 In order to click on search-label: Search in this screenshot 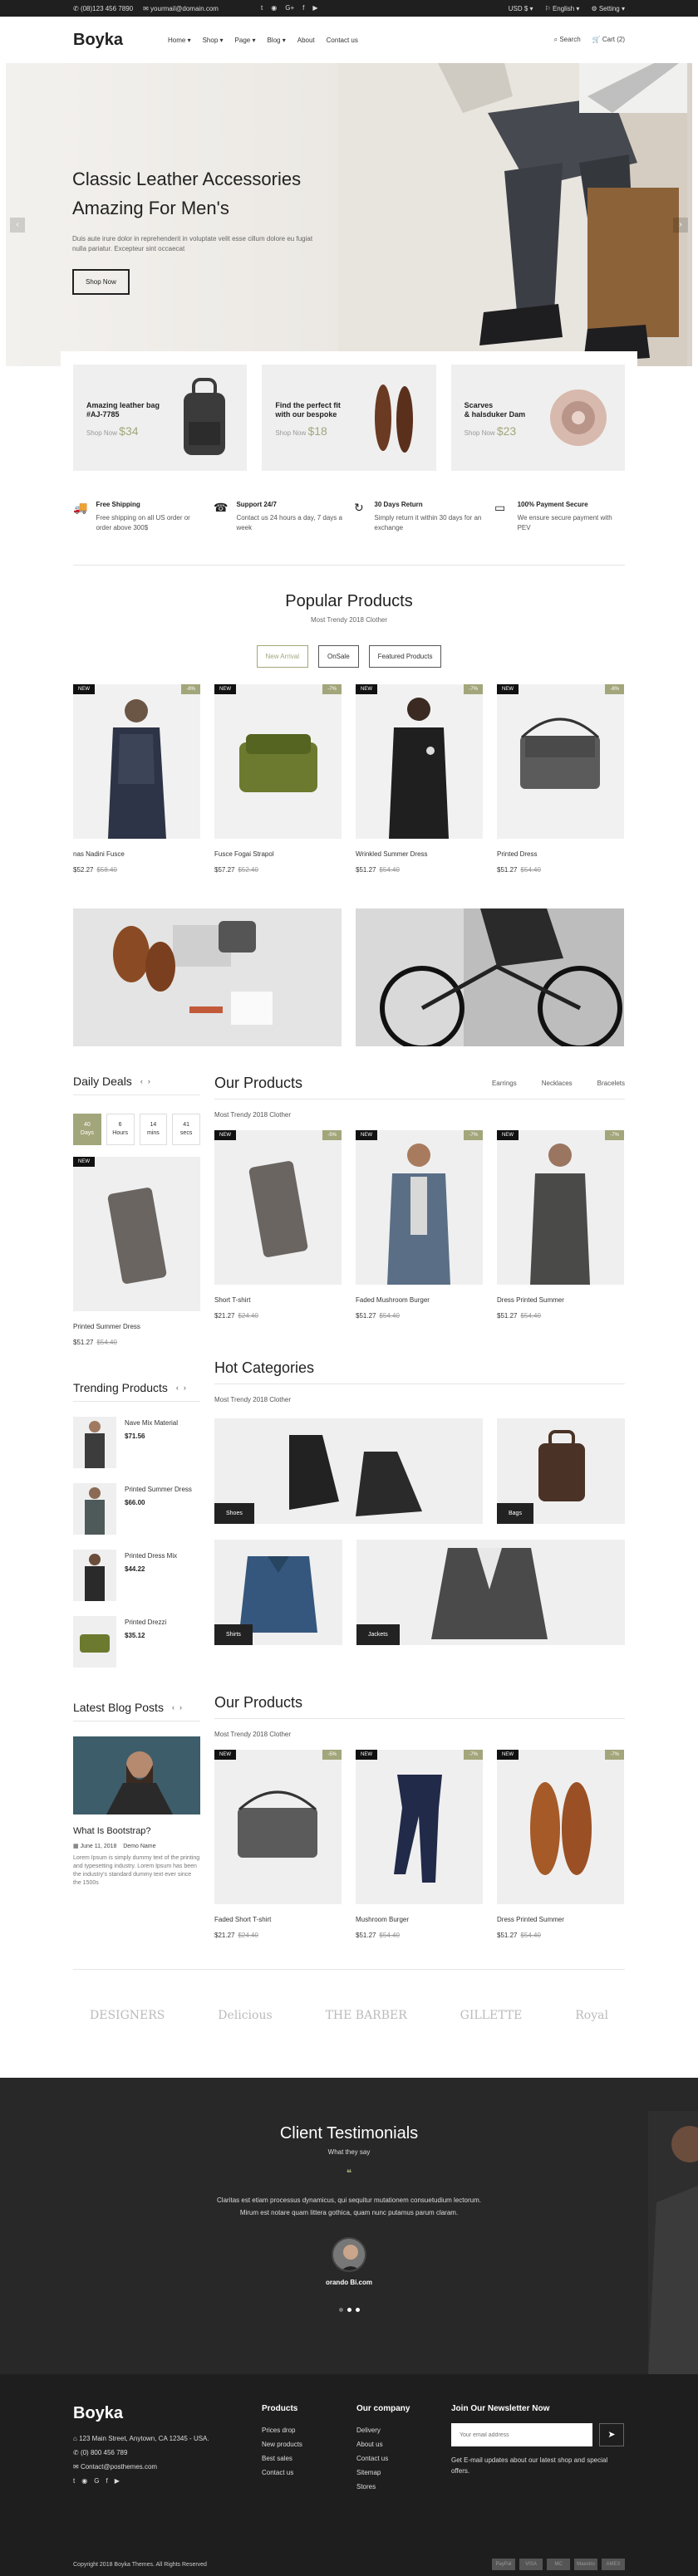, I will do `click(570, 39)`.